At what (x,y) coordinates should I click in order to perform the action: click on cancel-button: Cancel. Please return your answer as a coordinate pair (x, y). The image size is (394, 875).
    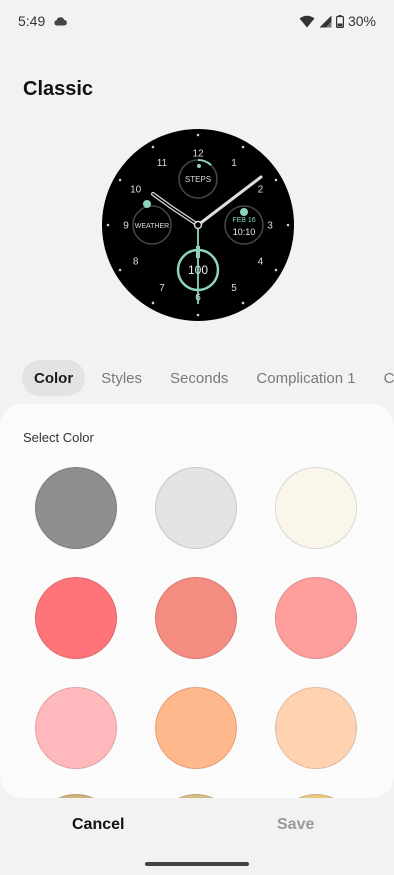
    Looking at the image, I should click on (98, 825).